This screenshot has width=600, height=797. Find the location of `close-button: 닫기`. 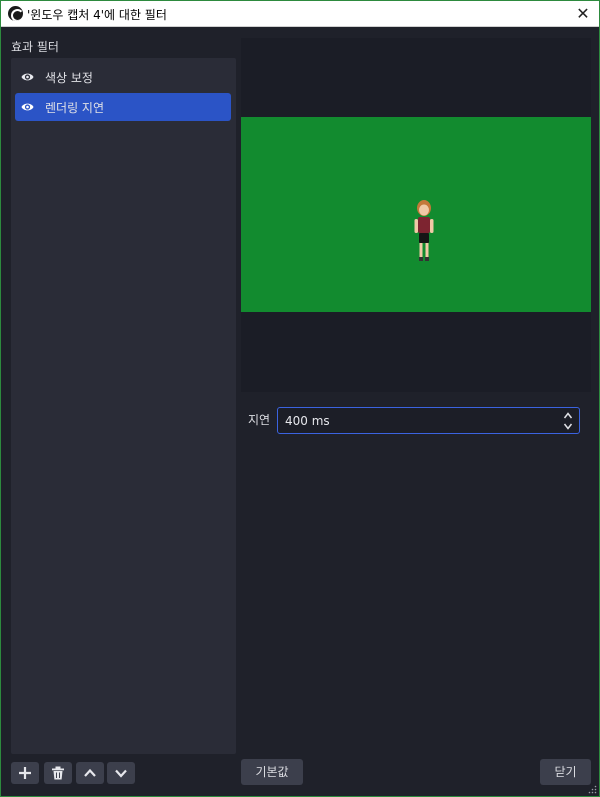

close-button: 닫기 is located at coordinates (565, 772).